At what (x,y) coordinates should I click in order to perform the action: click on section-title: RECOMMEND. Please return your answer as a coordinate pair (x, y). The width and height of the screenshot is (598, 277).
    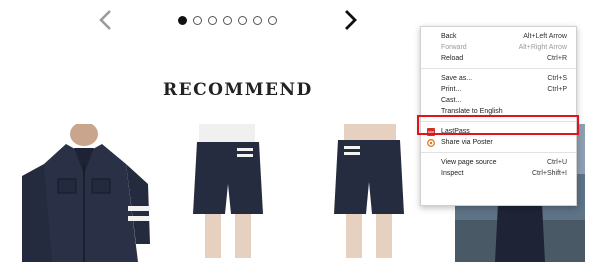
    Looking at the image, I should click on (238, 90).